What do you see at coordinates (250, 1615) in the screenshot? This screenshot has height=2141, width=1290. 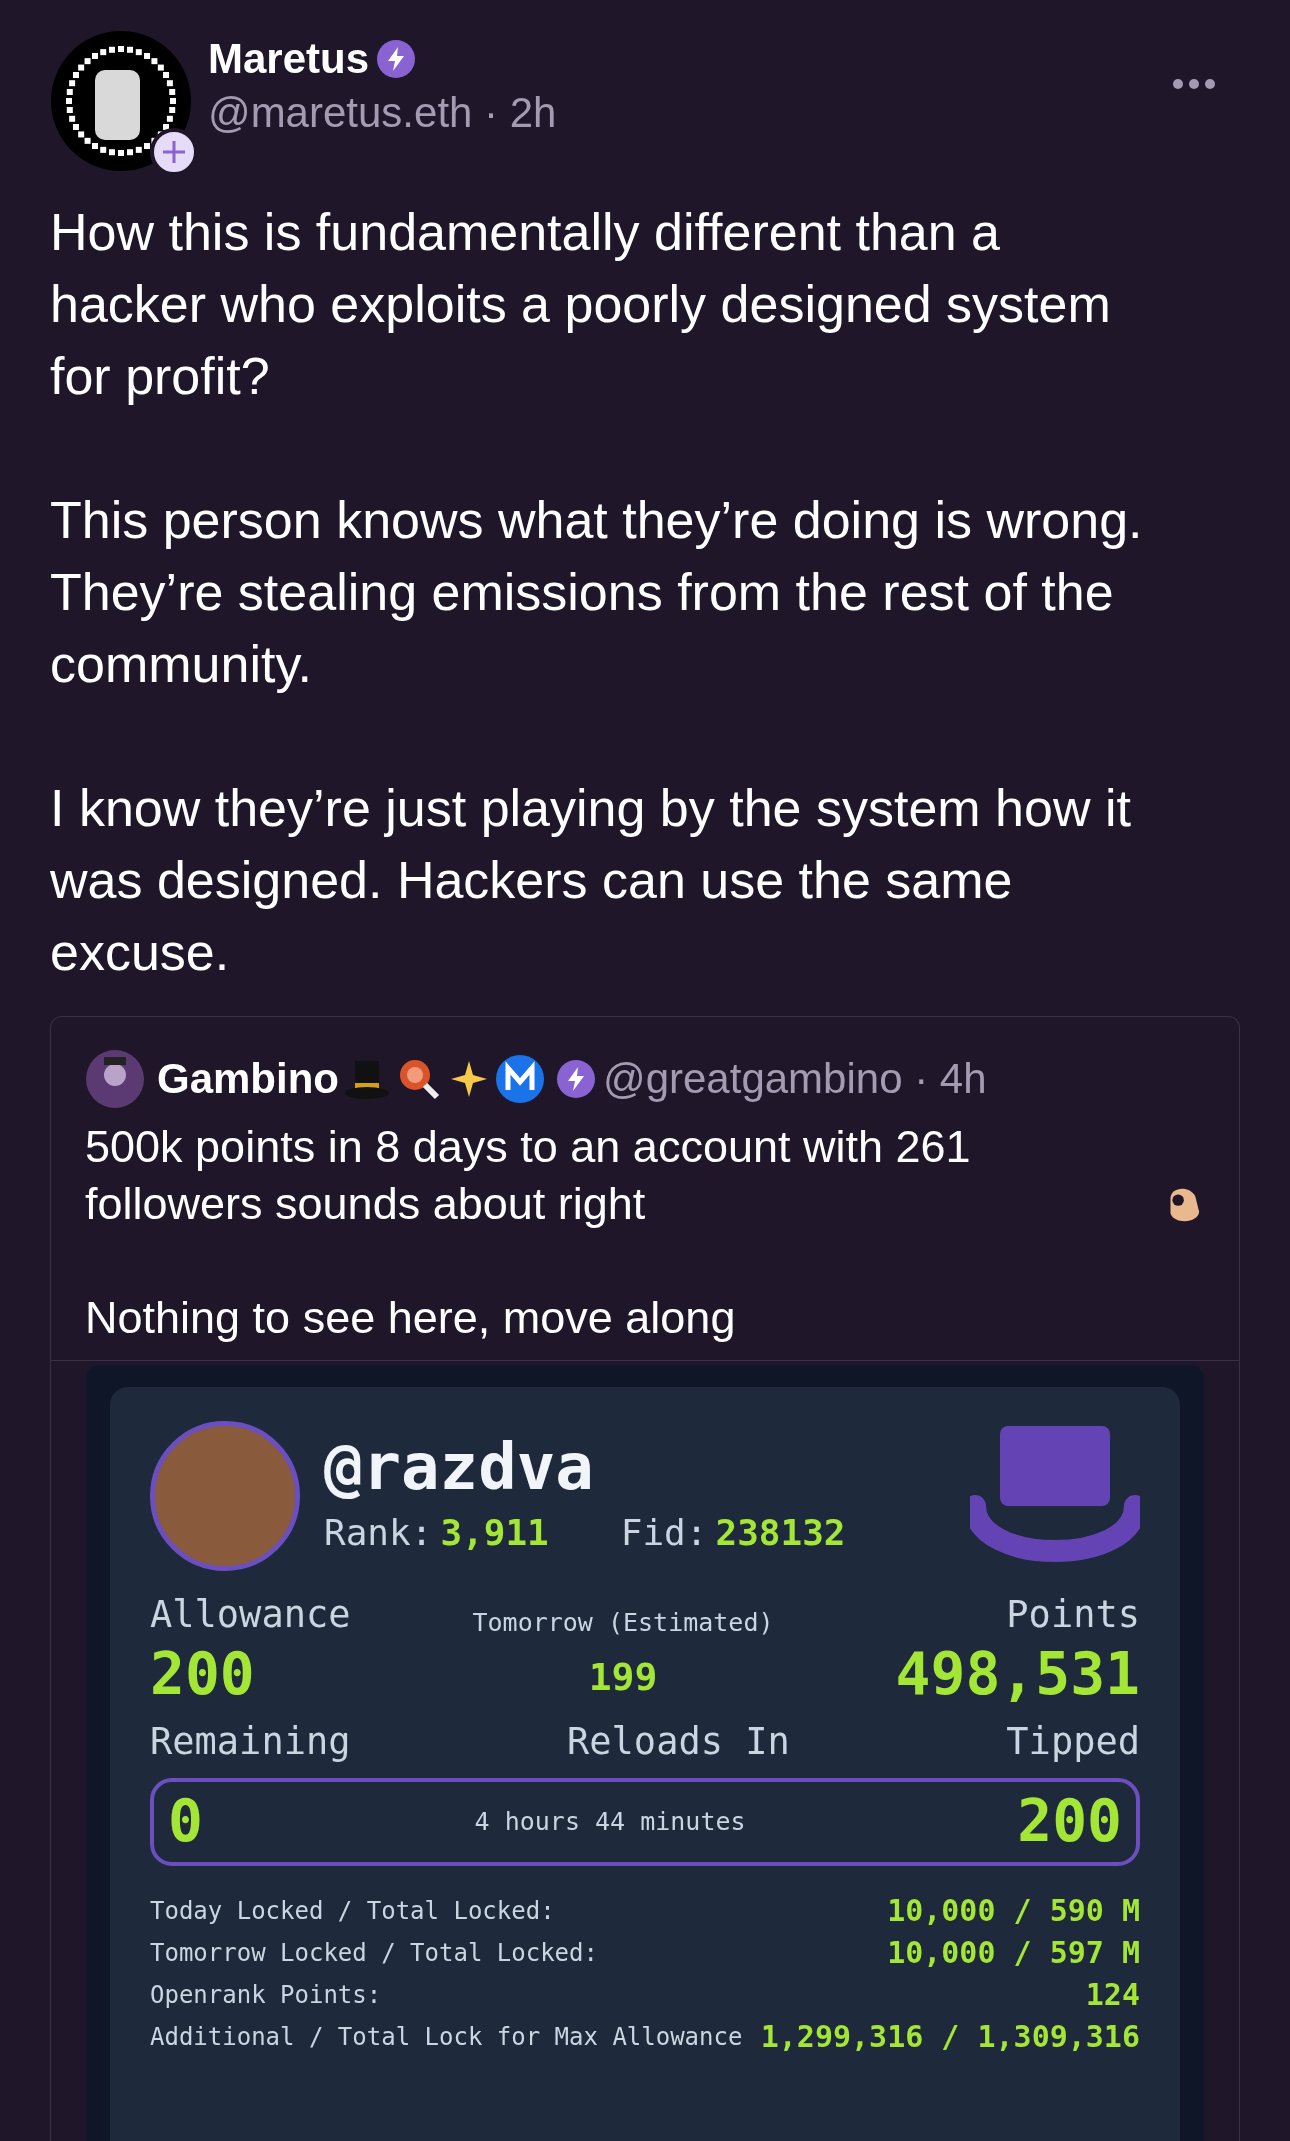 I see `stat-label: Allowance` at bounding box center [250, 1615].